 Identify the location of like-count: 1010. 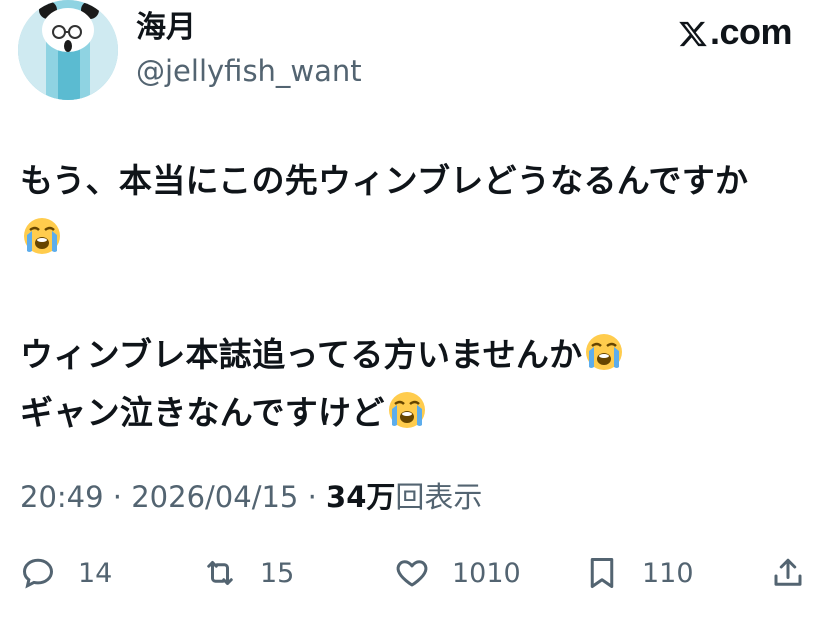
(486, 573).